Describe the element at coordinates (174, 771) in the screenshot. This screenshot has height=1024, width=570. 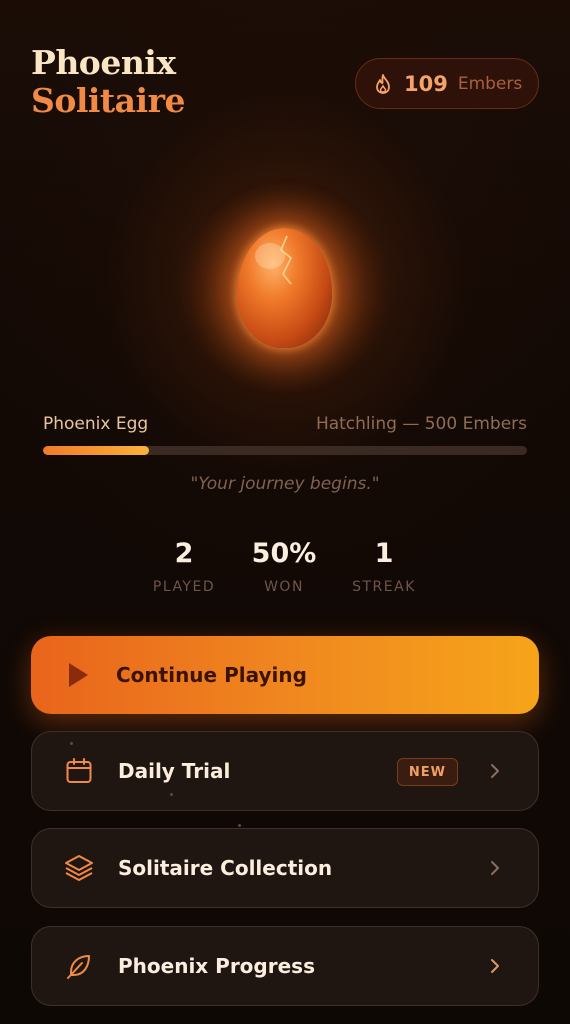
I see `daily-trial-label: Daily Trial` at that location.